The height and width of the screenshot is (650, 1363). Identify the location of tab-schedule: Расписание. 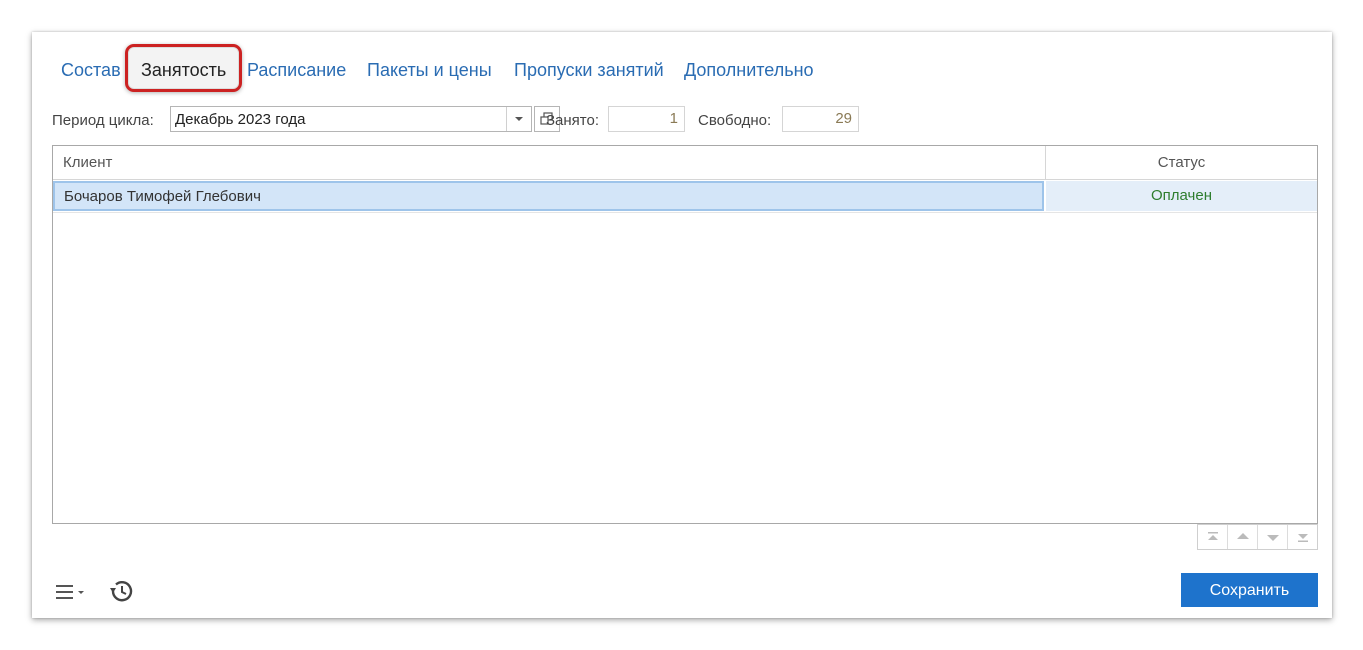
(296, 70).